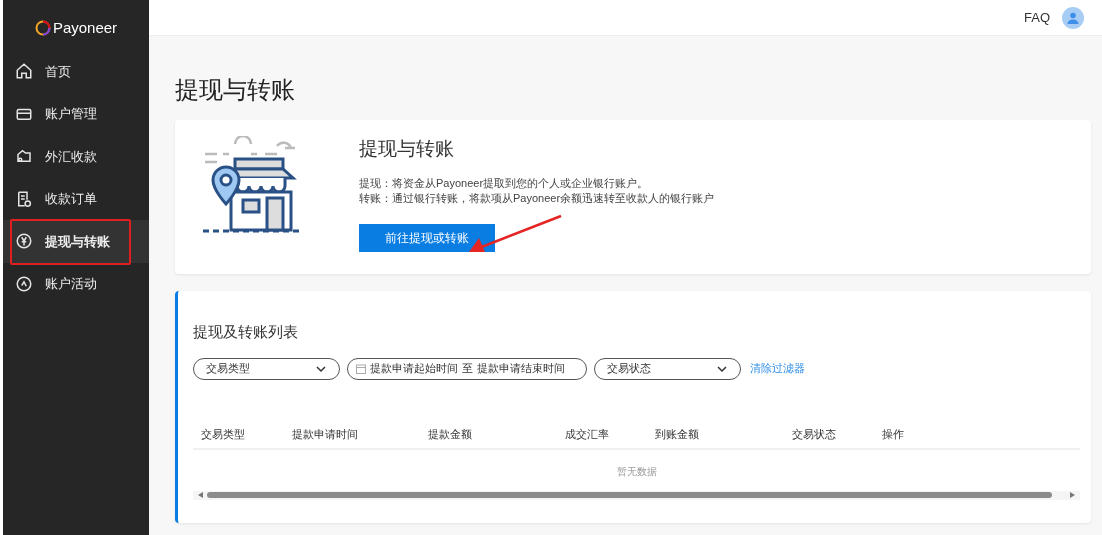 This screenshot has width=1102, height=535. I want to click on withdraw-button: 前往提现或转账, so click(427, 238).